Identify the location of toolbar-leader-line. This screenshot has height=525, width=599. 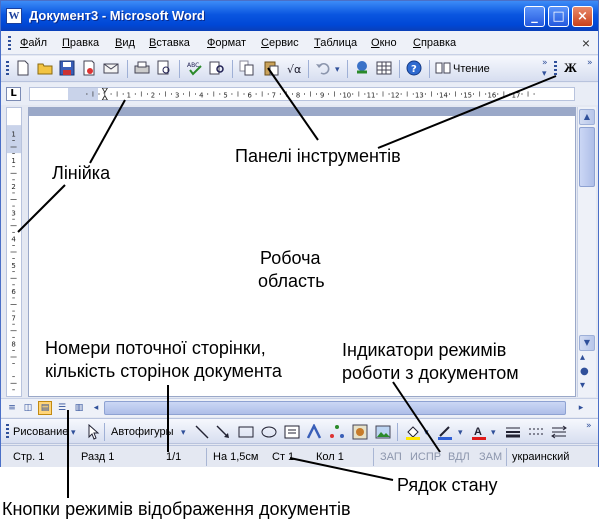
(293, 104).